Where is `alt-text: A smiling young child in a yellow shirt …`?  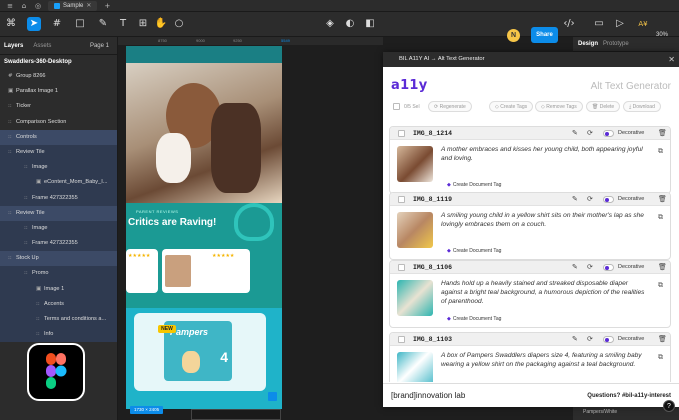 alt-text: A smiling young child in a yellow shirt … is located at coordinates (546, 220).